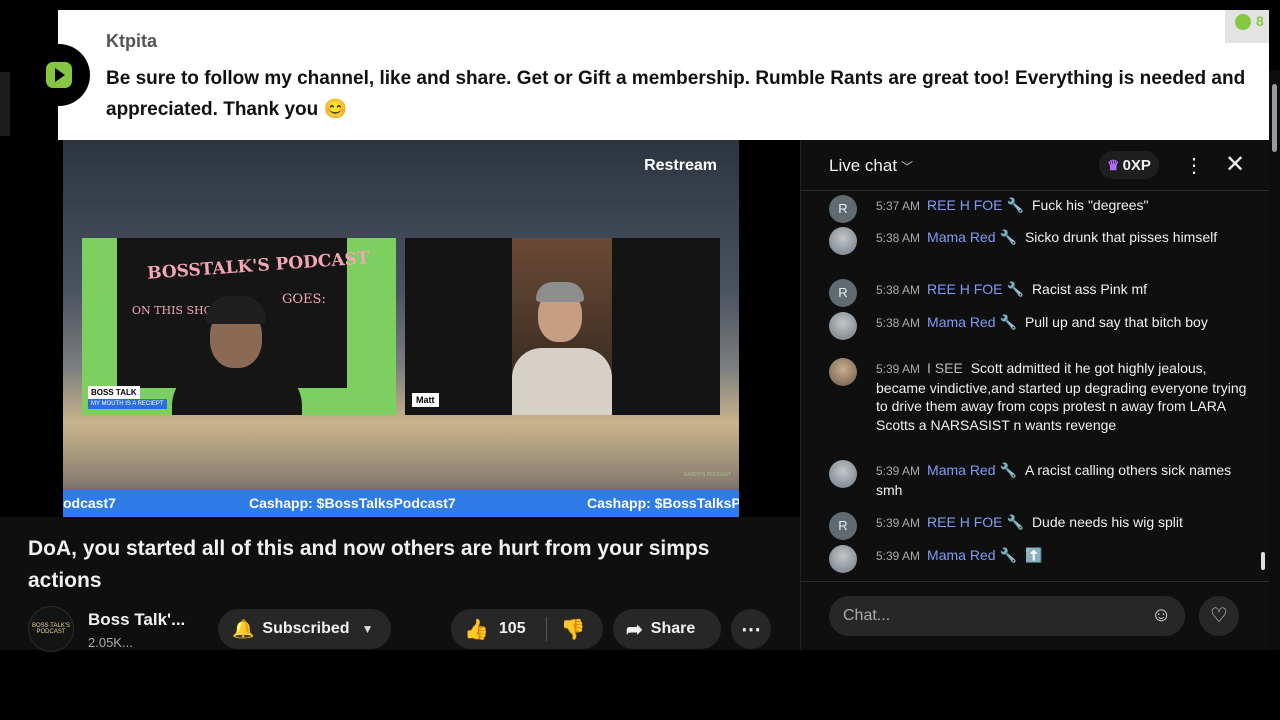  I want to click on guest-person, so click(562, 326).